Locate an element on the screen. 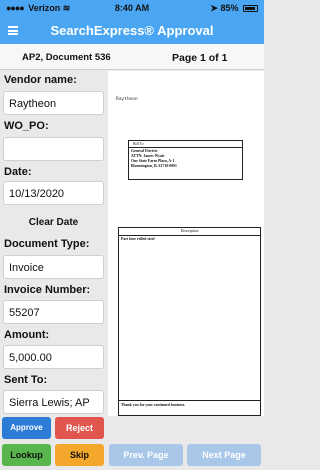 The image size is (320, 470). reject-button: Reject is located at coordinates (79, 428).